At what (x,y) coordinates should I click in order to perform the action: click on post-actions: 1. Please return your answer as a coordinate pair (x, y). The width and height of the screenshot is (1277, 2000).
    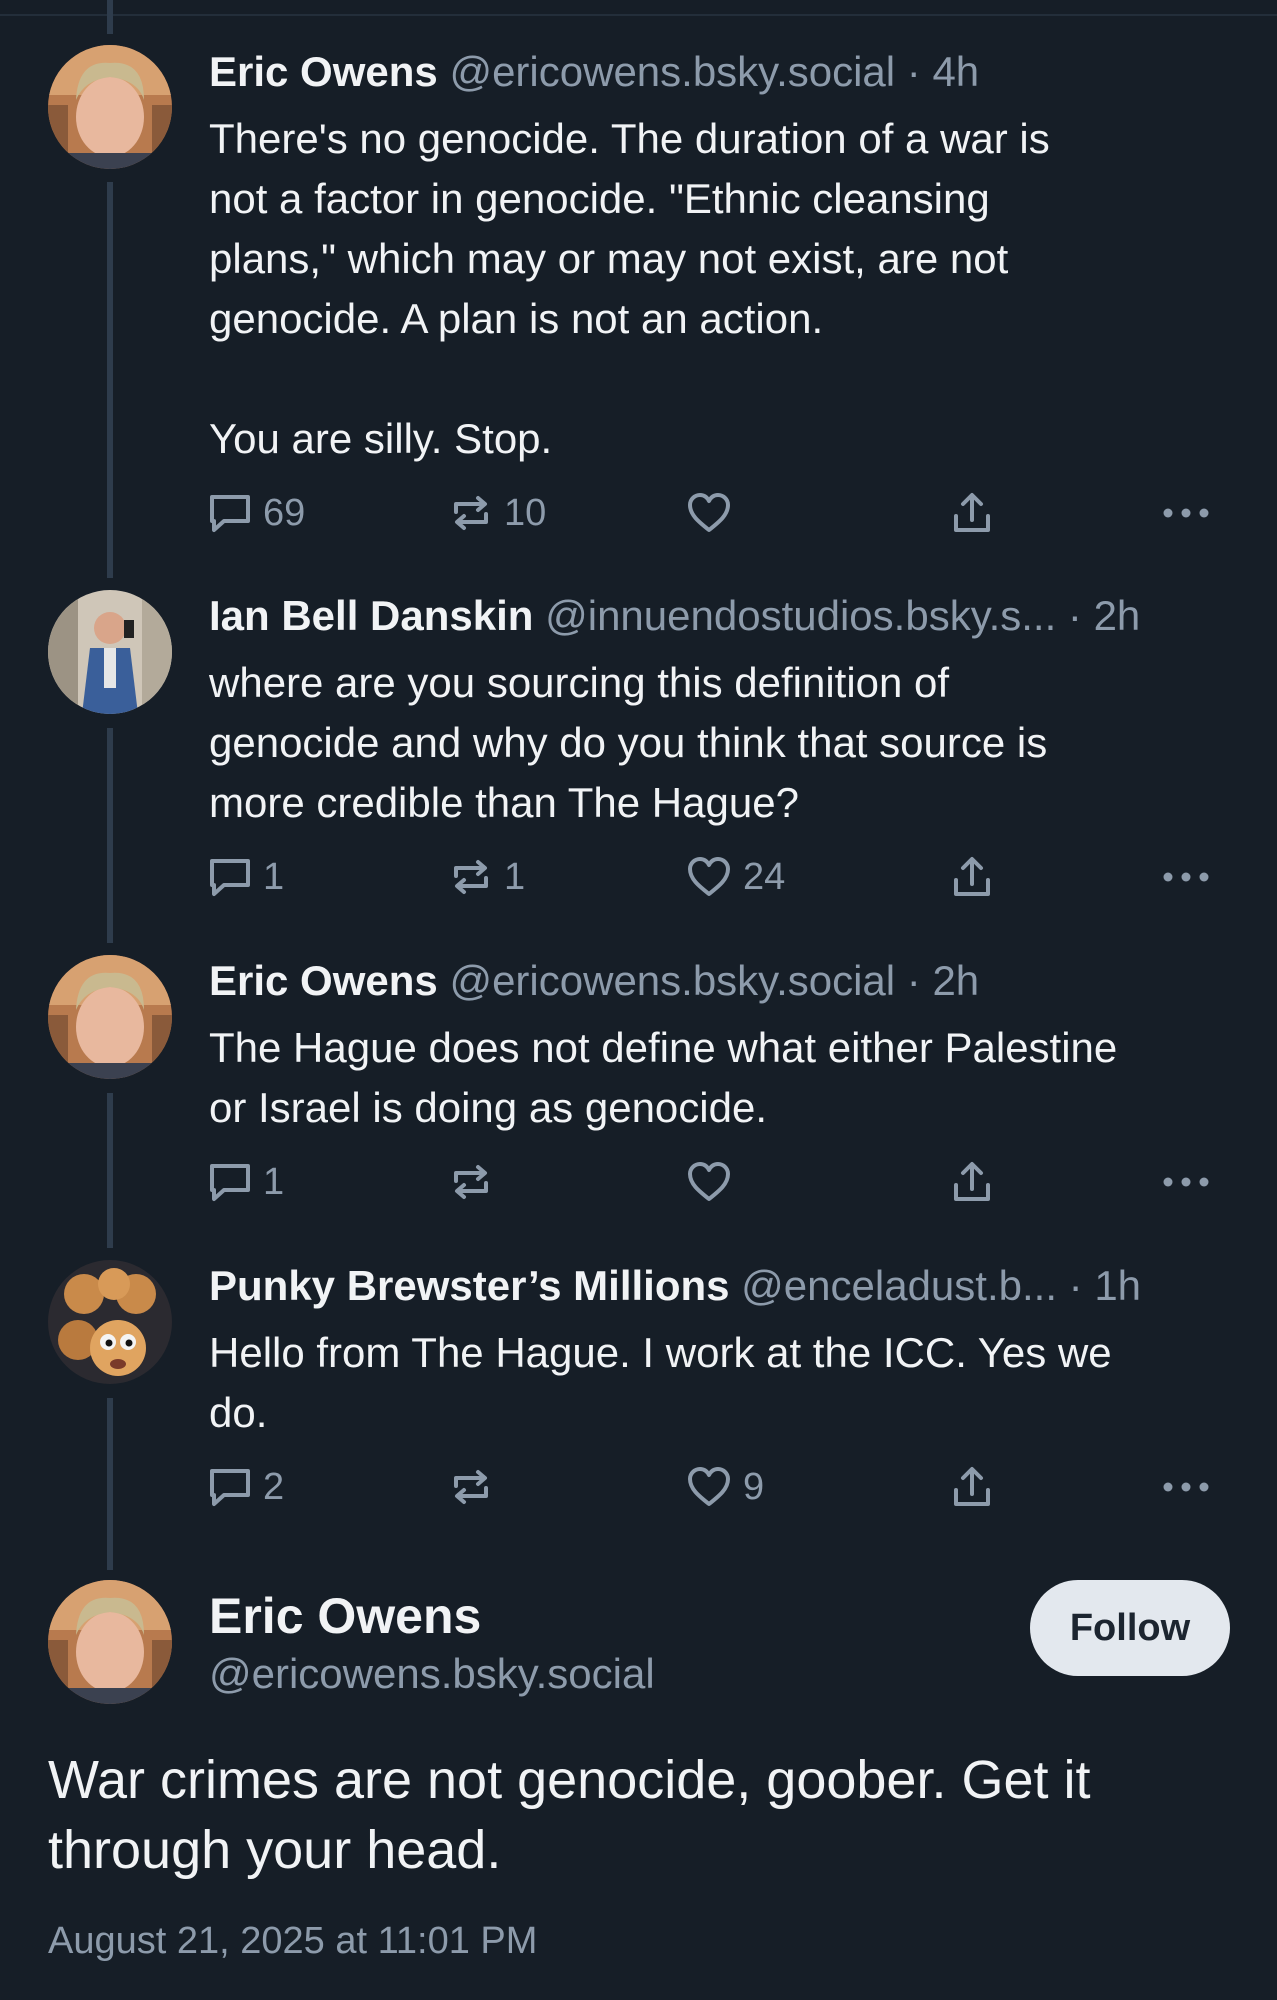
    Looking at the image, I should click on (722, 1182).